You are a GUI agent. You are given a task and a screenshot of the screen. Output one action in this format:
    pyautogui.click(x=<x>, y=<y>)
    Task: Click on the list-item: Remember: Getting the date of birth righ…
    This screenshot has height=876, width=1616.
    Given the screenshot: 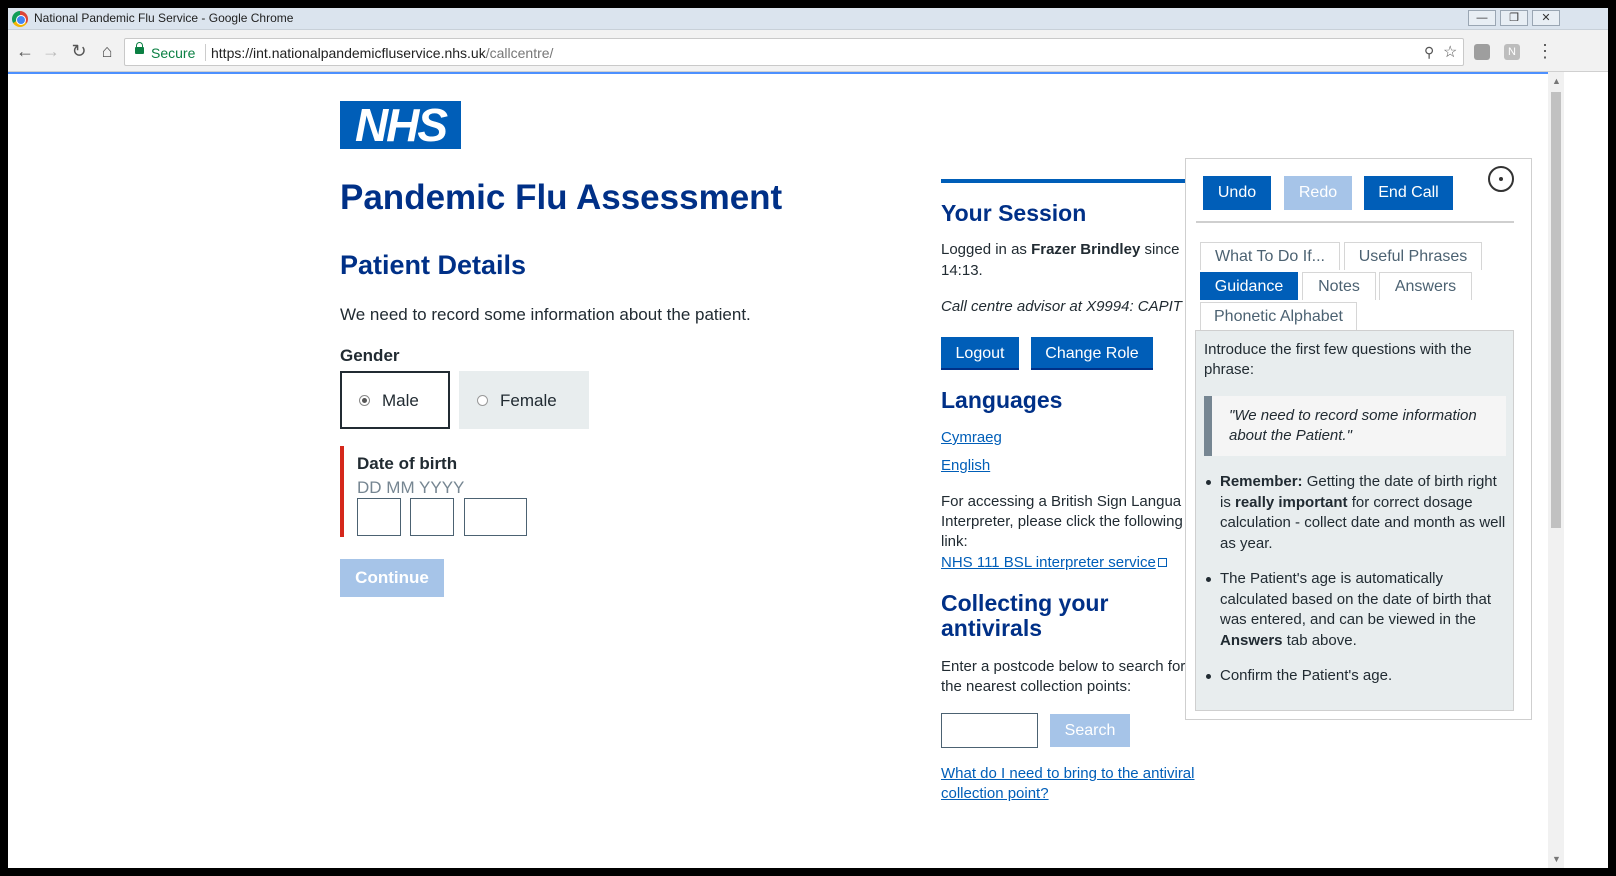 What is the action you would take?
    pyautogui.click(x=1356, y=513)
    